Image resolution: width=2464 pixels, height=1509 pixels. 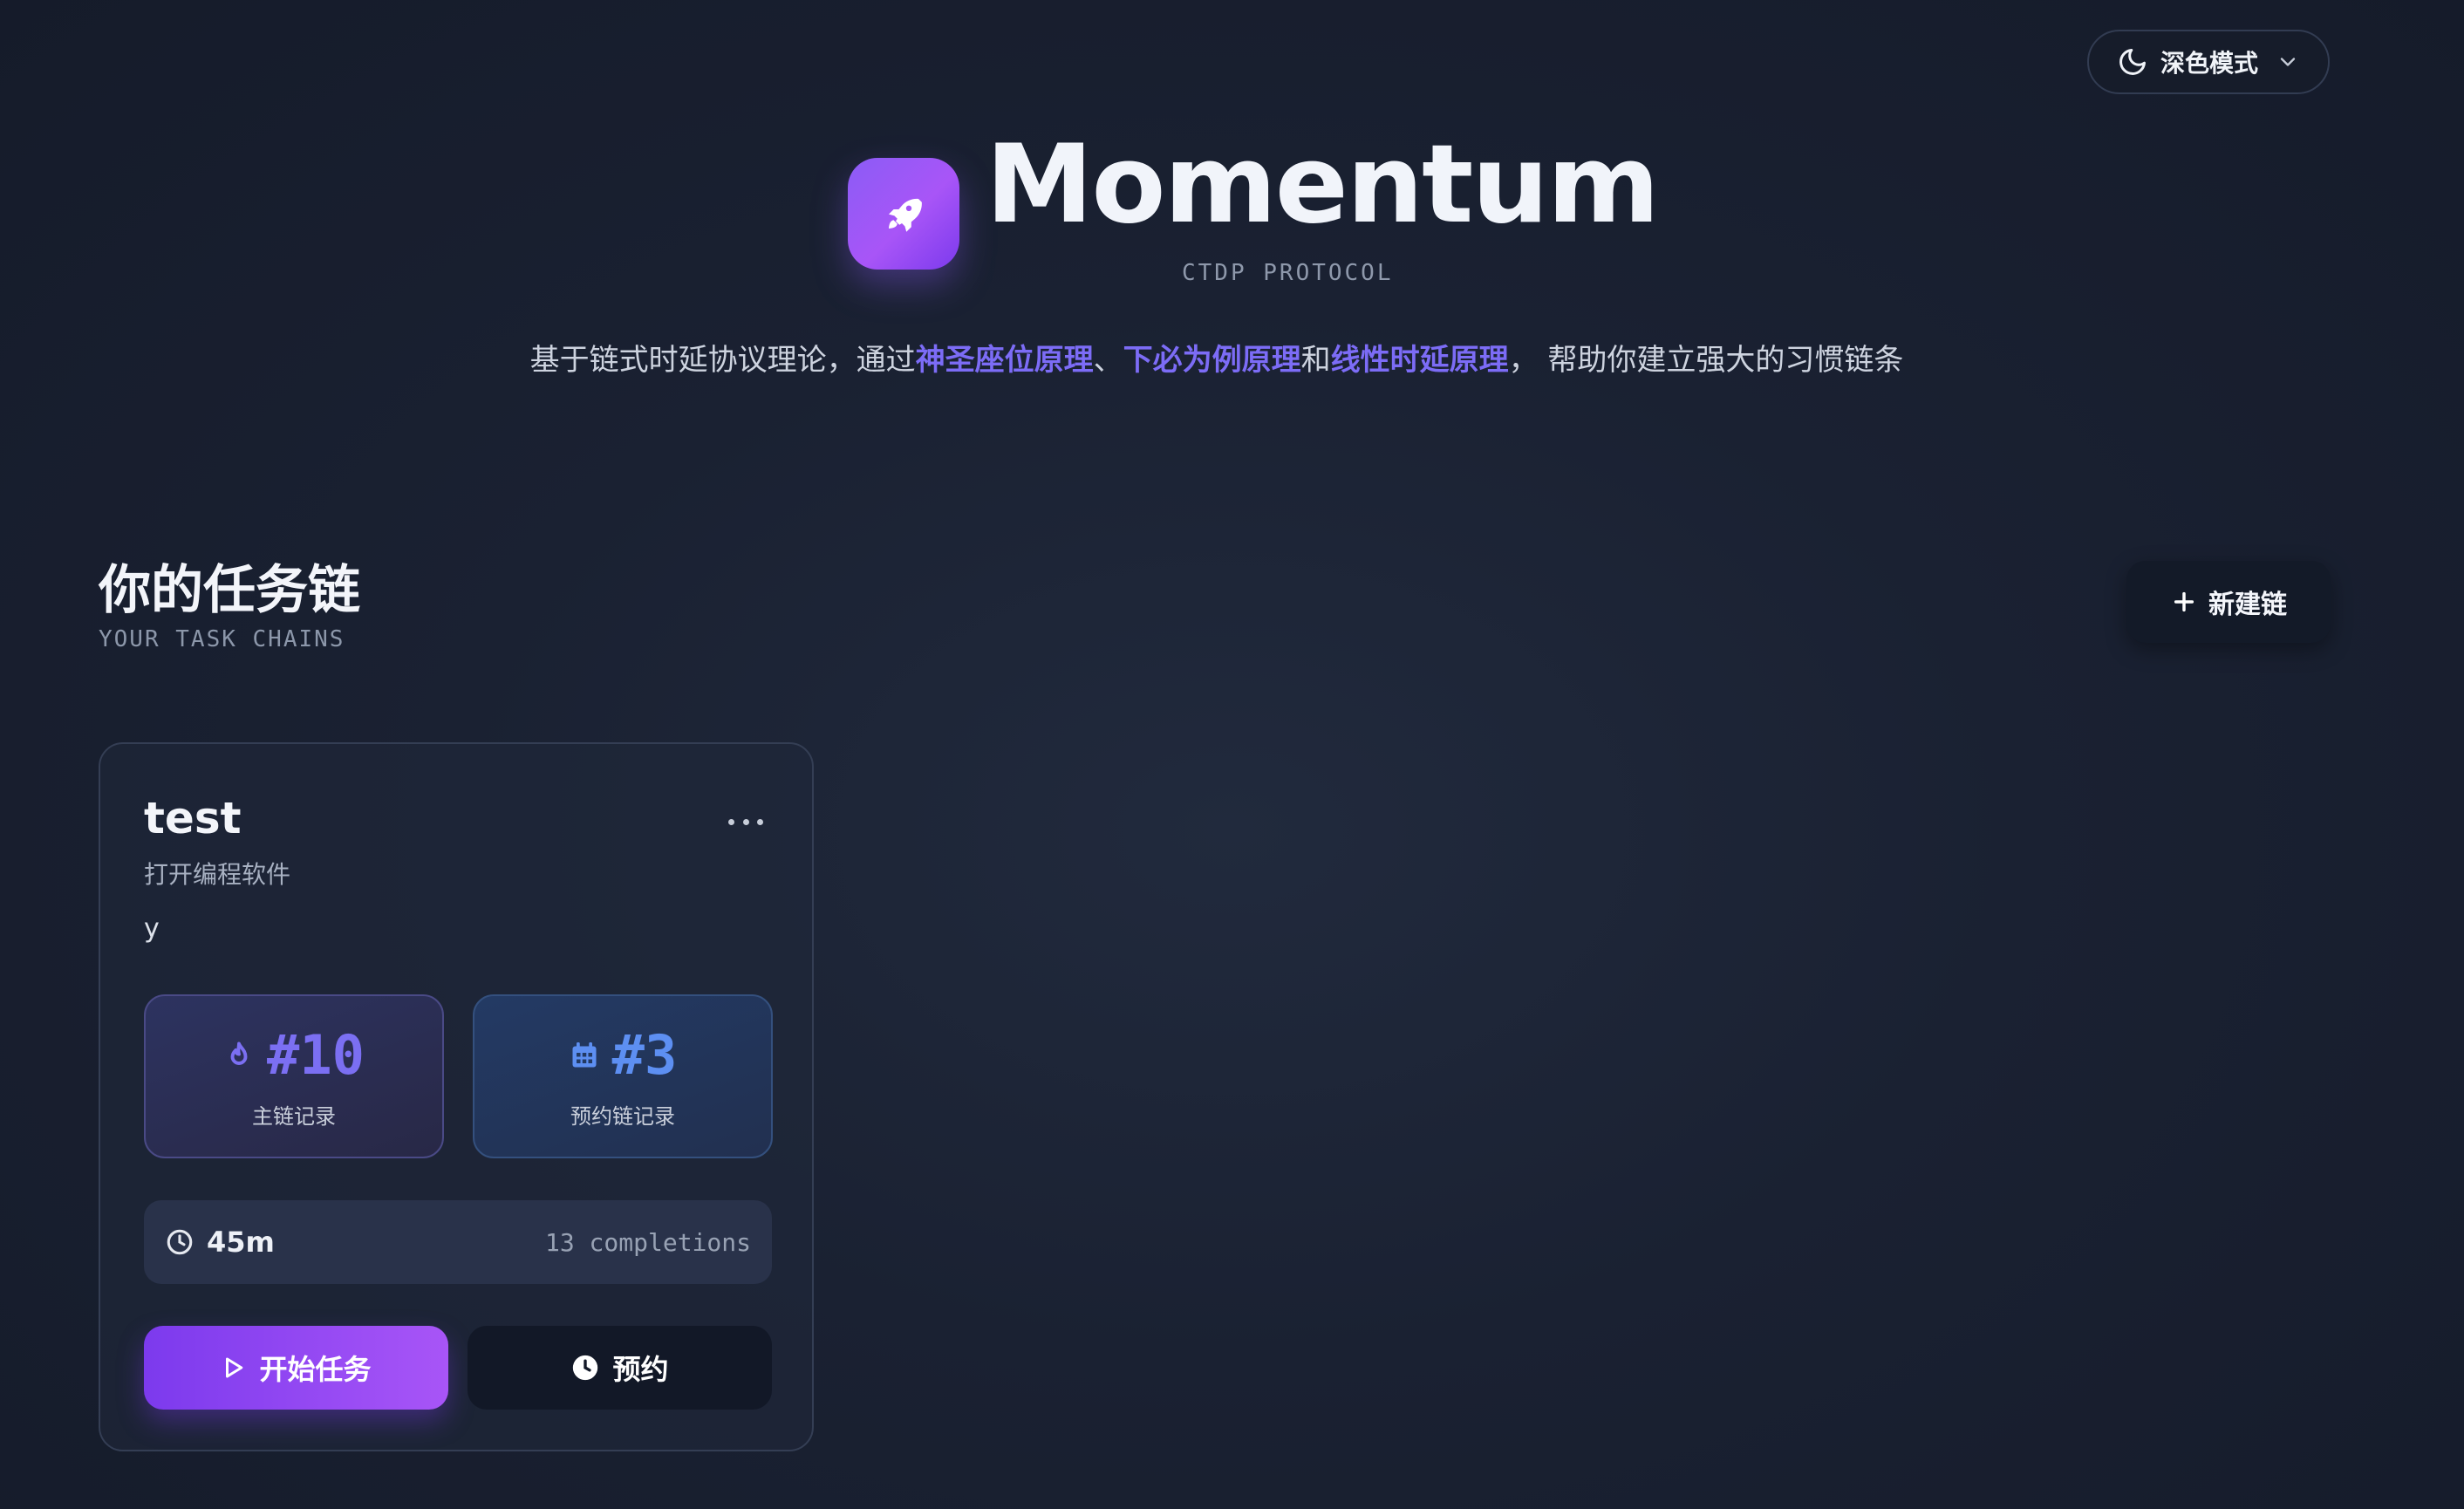 What do you see at coordinates (647, 1242) in the screenshot?
I see `completions-count: 13 completions` at bounding box center [647, 1242].